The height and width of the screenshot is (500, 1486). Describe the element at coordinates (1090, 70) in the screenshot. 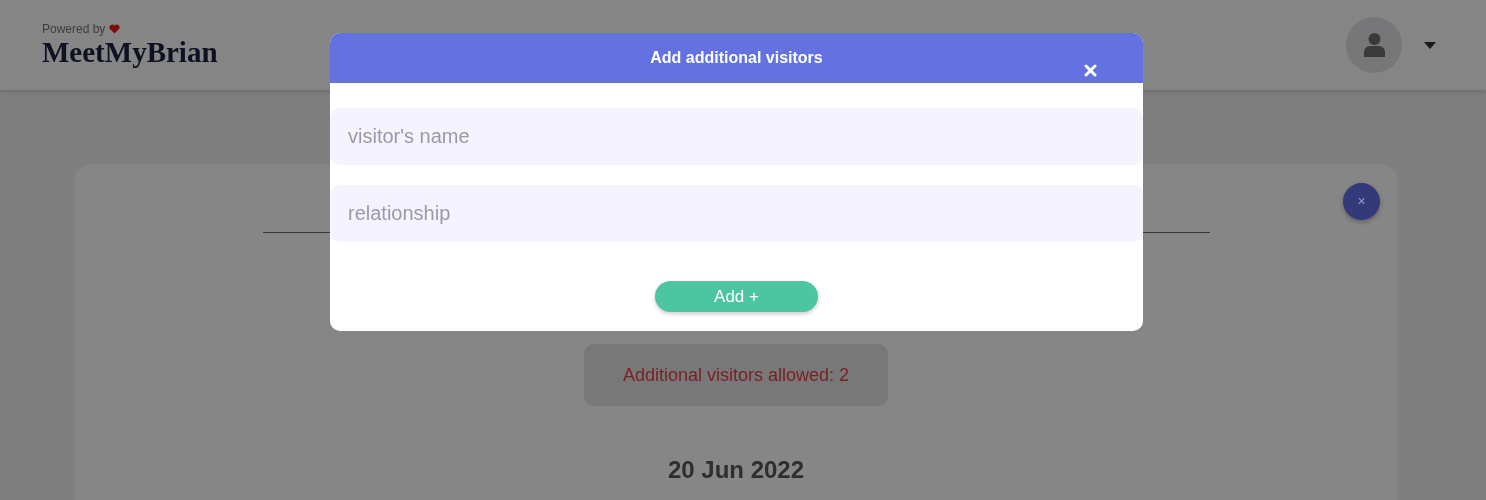

I see `close-icon` at that location.